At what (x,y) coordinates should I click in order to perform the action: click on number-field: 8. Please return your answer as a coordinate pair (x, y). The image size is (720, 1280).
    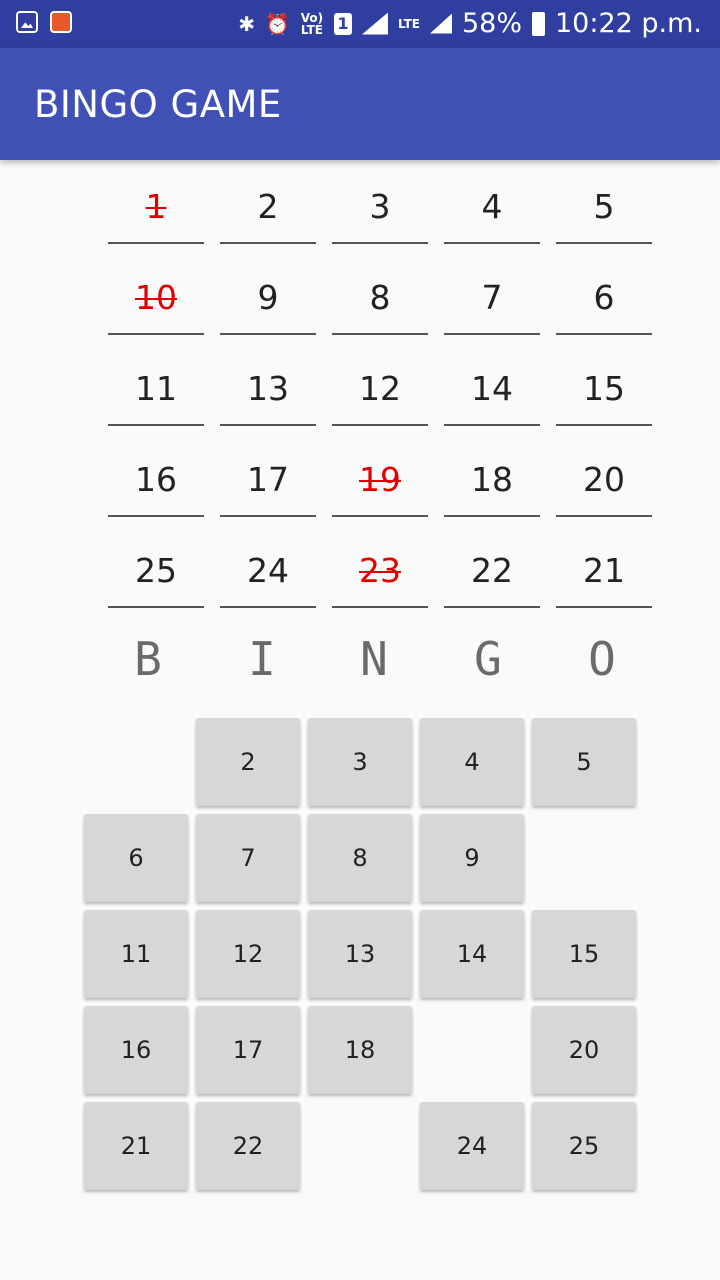
    Looking at the image, I should click on (380, 298).